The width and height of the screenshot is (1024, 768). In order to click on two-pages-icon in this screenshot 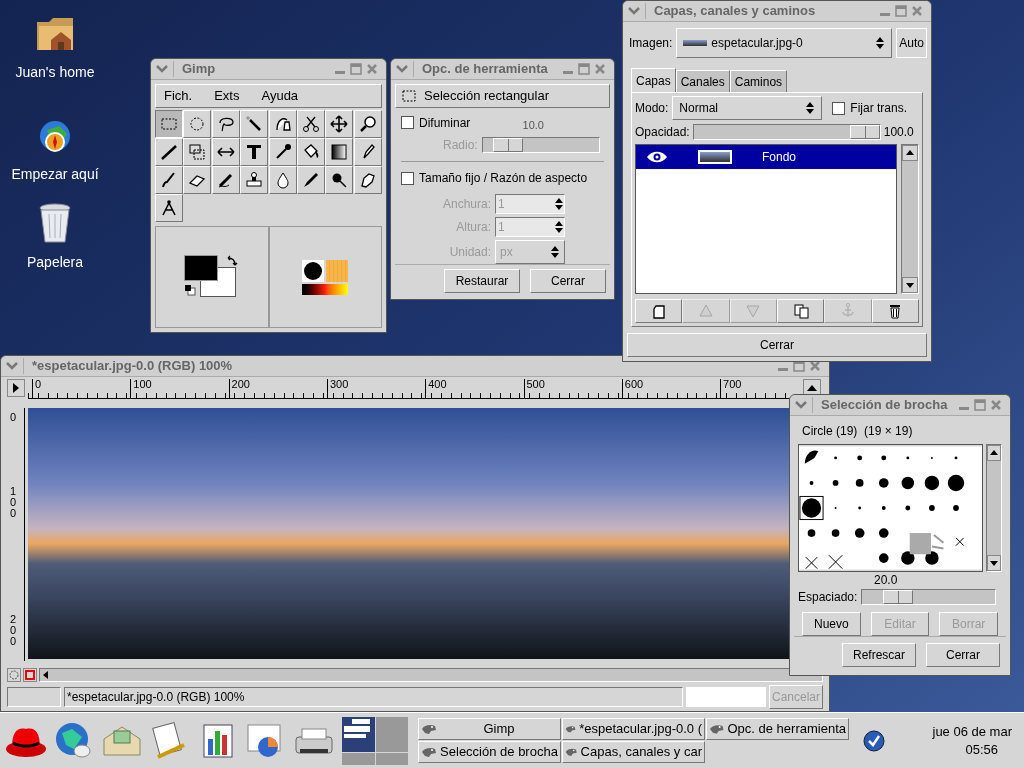, I will do `click(800, 311)`.